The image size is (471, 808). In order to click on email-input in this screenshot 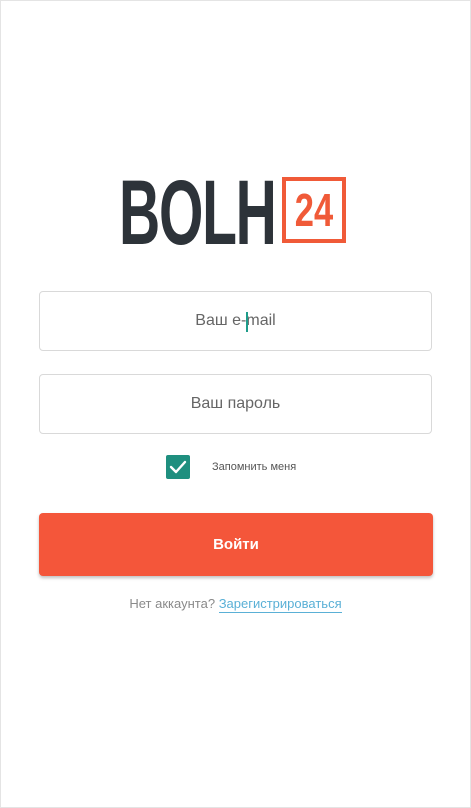, I will do `click(235, 321)`.